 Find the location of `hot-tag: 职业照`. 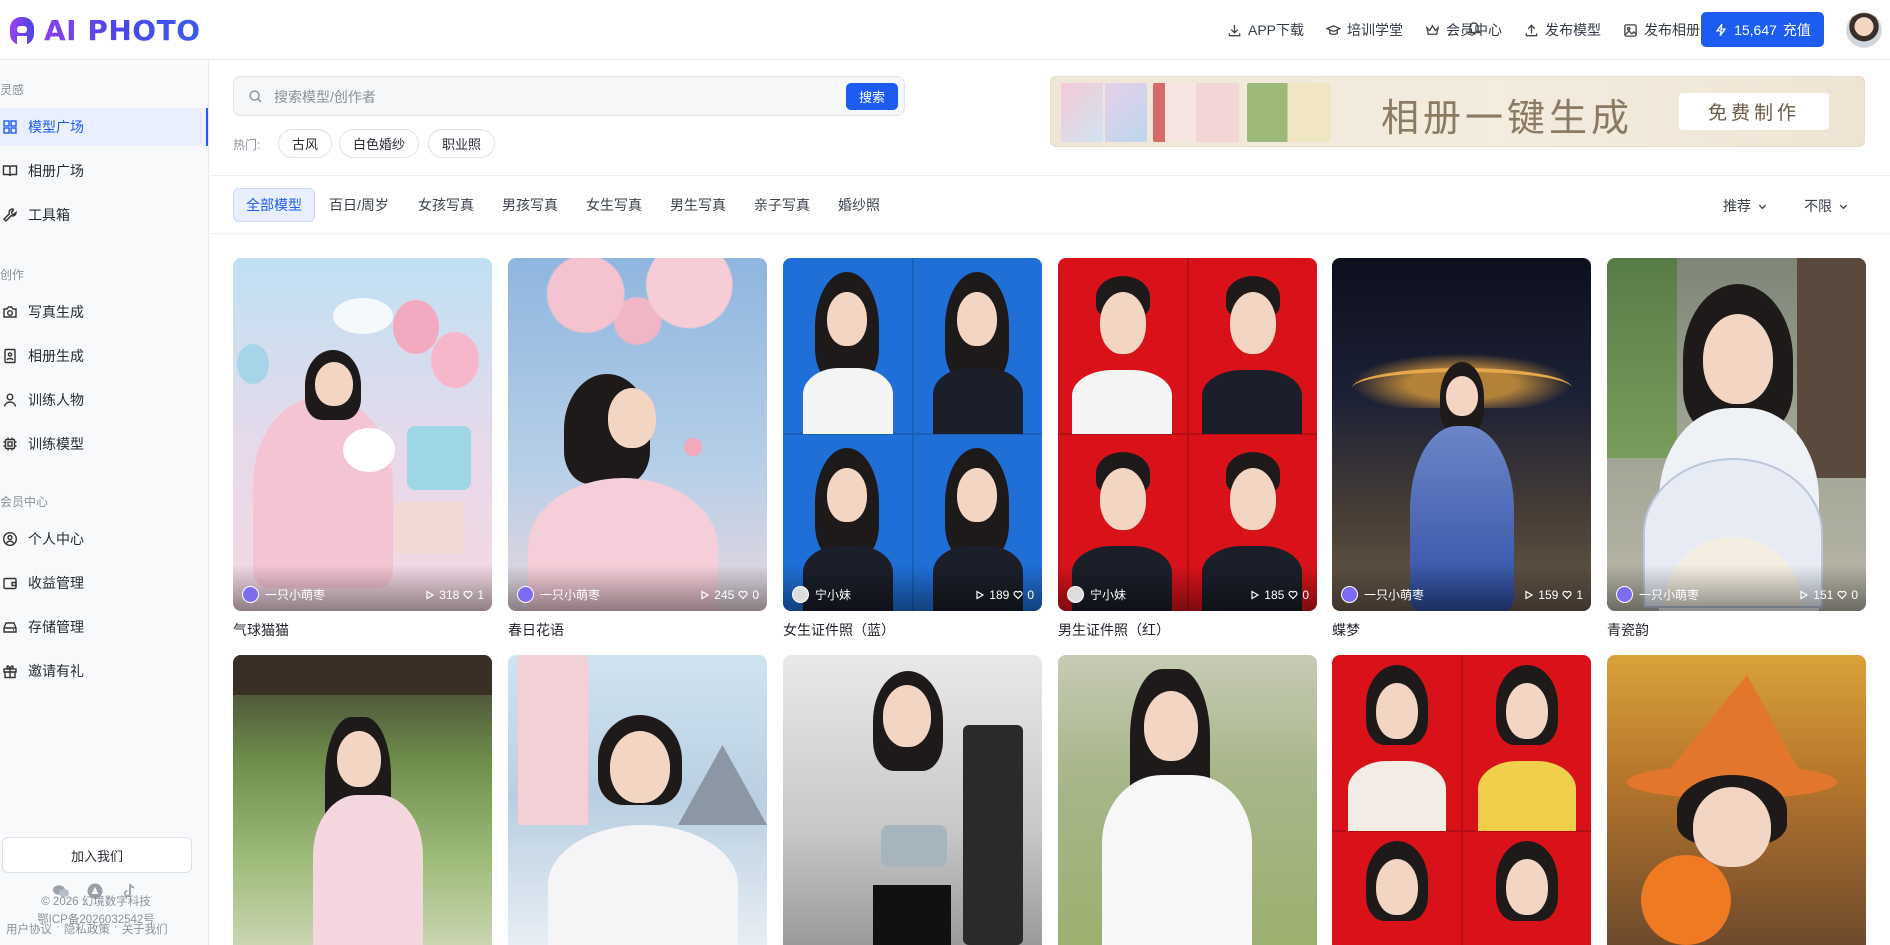

hot-tag: 职业照 is located at coordinates (462, 143).